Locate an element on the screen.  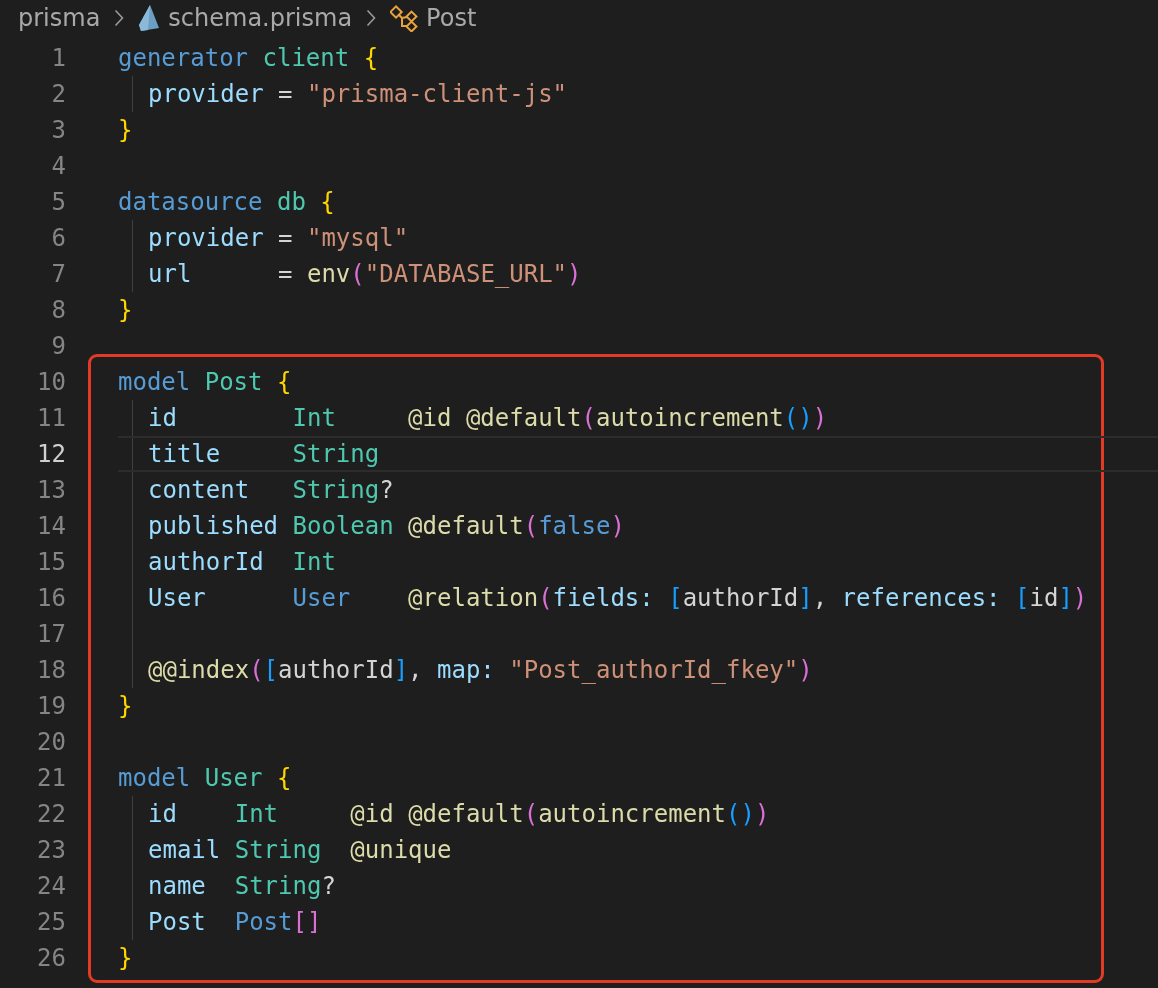
line-number: 9 is located at coordinates (58, 346).